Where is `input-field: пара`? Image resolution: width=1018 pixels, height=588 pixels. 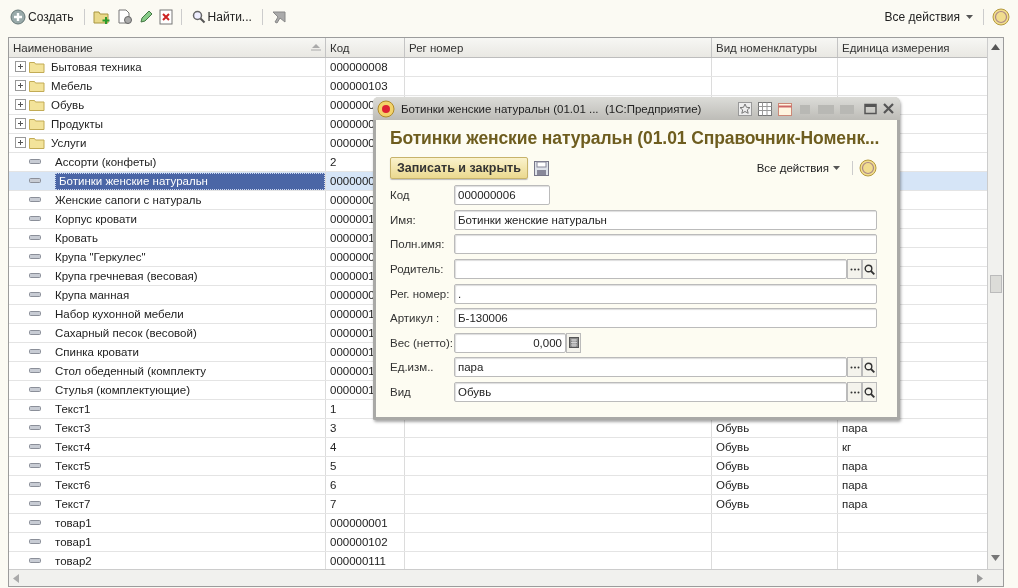
input-field: пара is located at coordinates (650, 367).